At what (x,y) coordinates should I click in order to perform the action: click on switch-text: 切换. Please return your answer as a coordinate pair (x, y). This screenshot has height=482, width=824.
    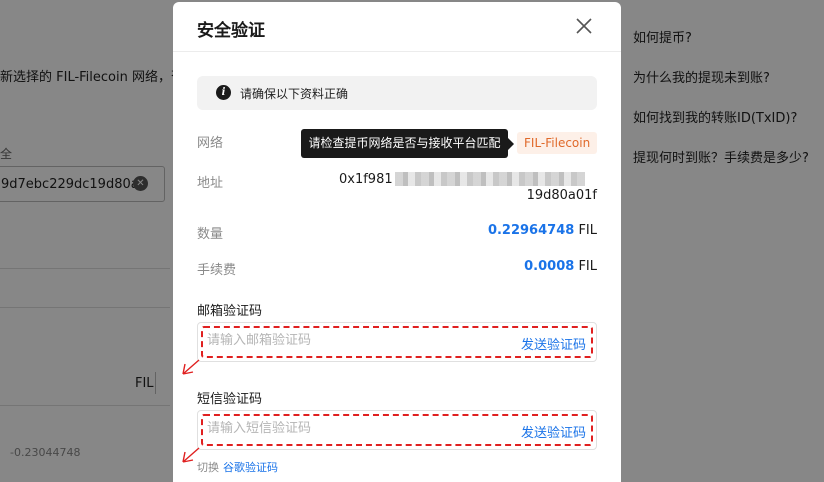
    Looking at the image, I should click on (208, 467).